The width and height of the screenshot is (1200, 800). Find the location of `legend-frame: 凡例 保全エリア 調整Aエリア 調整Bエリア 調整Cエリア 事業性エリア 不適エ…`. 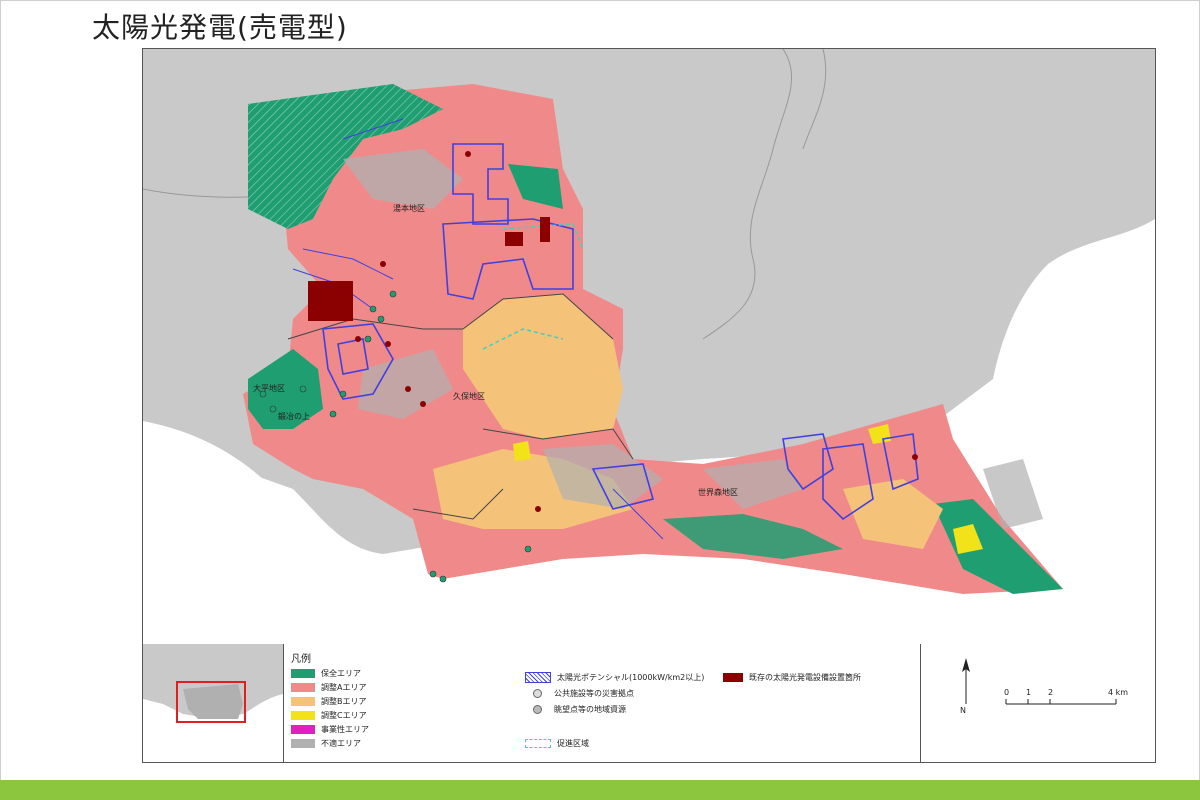

legend-frame: 凡例 保全エリア 調整Aエリア 調整Bエリア 調整Cエリア 事業性エリア 不適エ… is located at coordinates (649, 703).